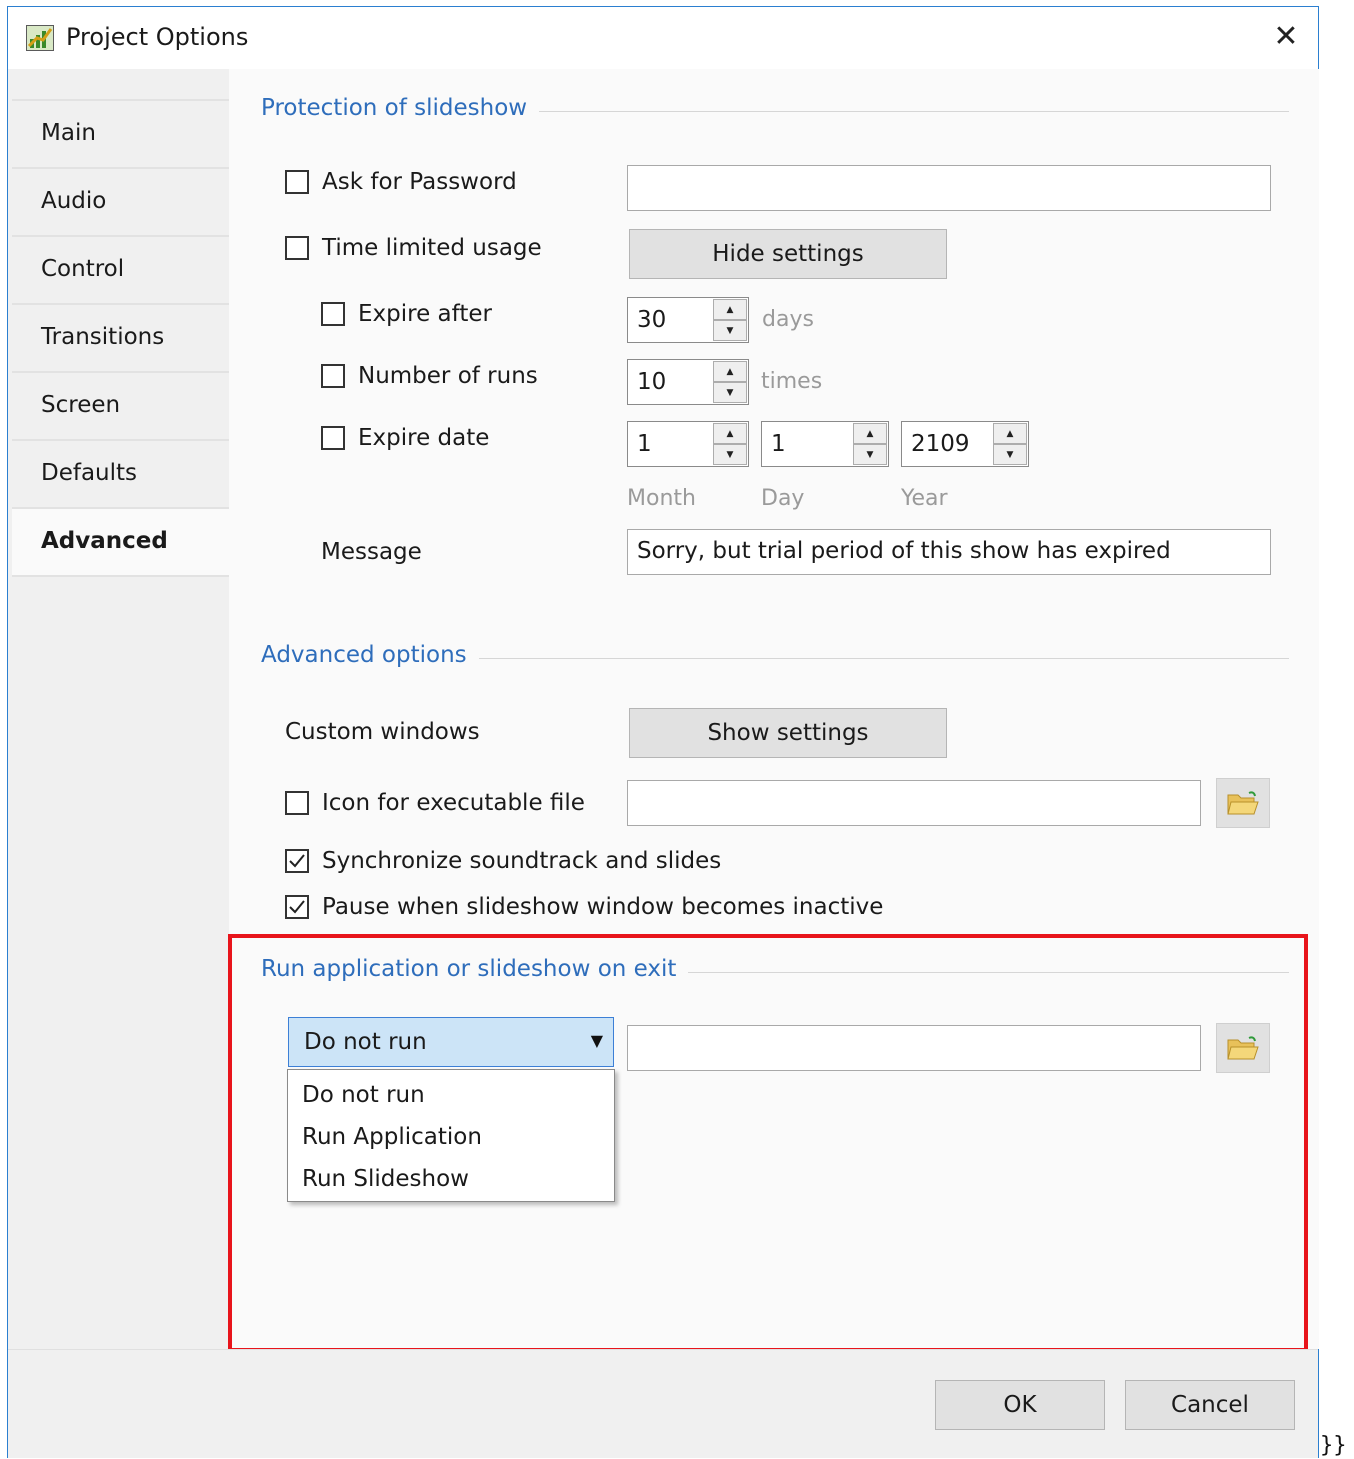 This screenshot has height=1459, width=1354. What do you see at coordinates (778, 444) in the screenshot?
I see `day-value: 1` at bounding box center [778, 444].